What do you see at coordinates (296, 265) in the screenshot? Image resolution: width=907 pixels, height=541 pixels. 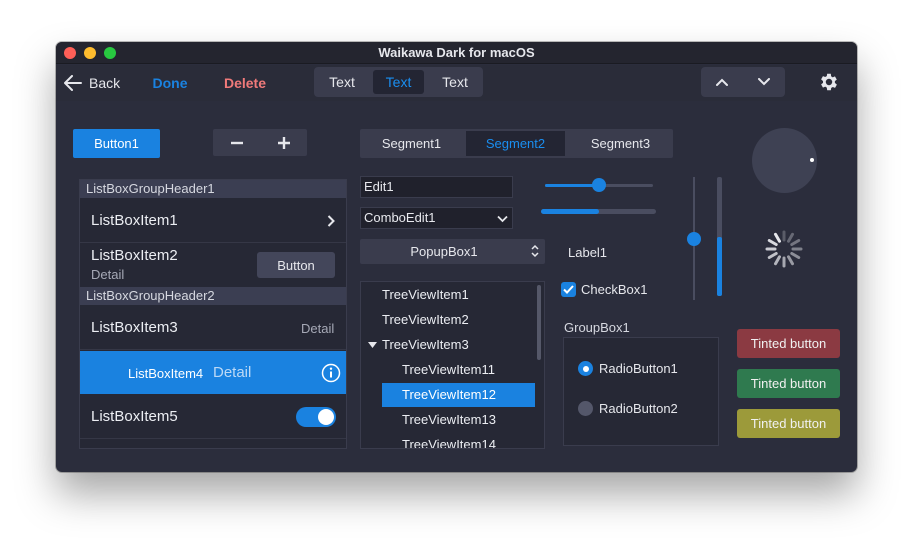 I see `listbox-item-2-button: Button` at bounding box center [296, 265].